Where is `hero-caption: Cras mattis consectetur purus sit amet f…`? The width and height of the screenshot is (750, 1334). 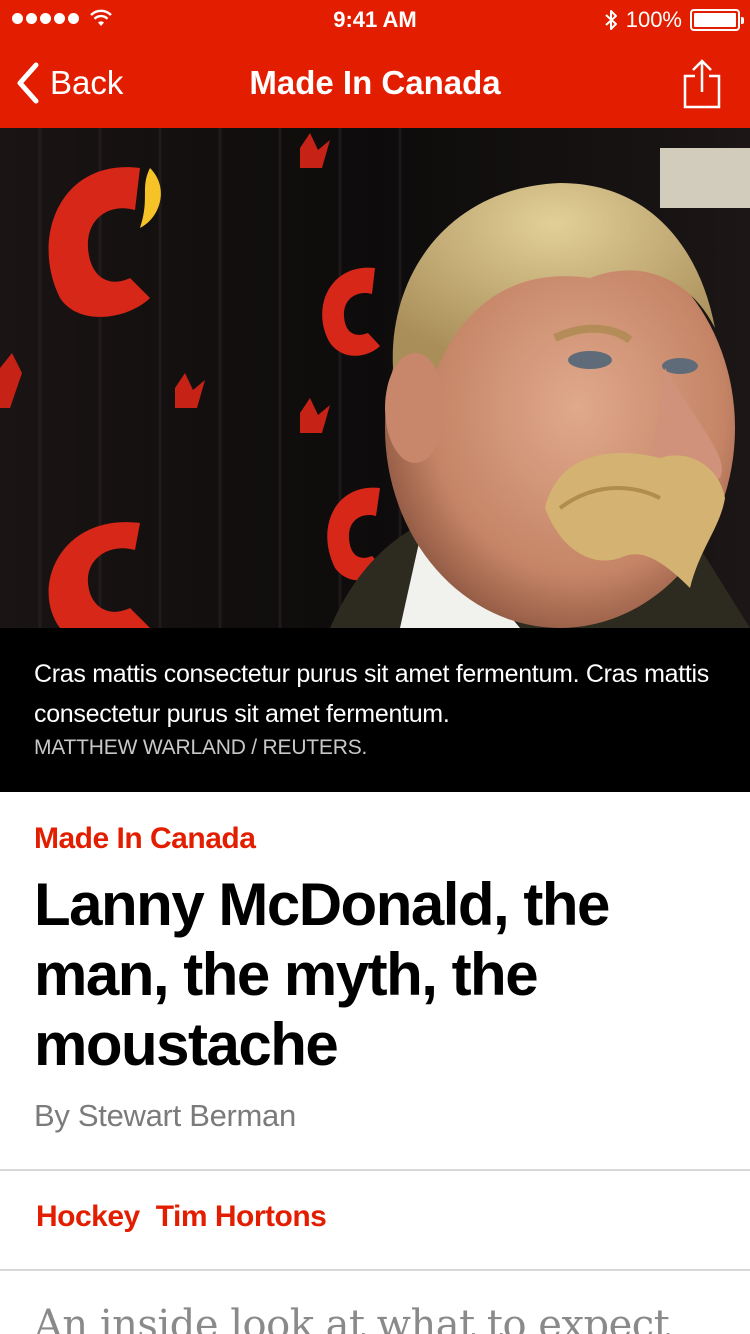
hero-caption: Cras mattis consectetur purus sit amet f… is located at coordinates (375, 710).